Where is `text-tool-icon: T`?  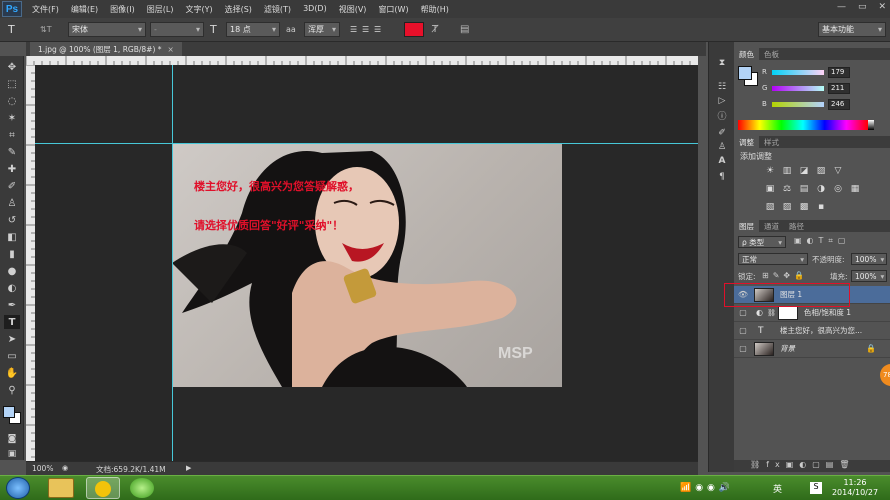
text-tool-icon: T is located at coordinates (11, 29).